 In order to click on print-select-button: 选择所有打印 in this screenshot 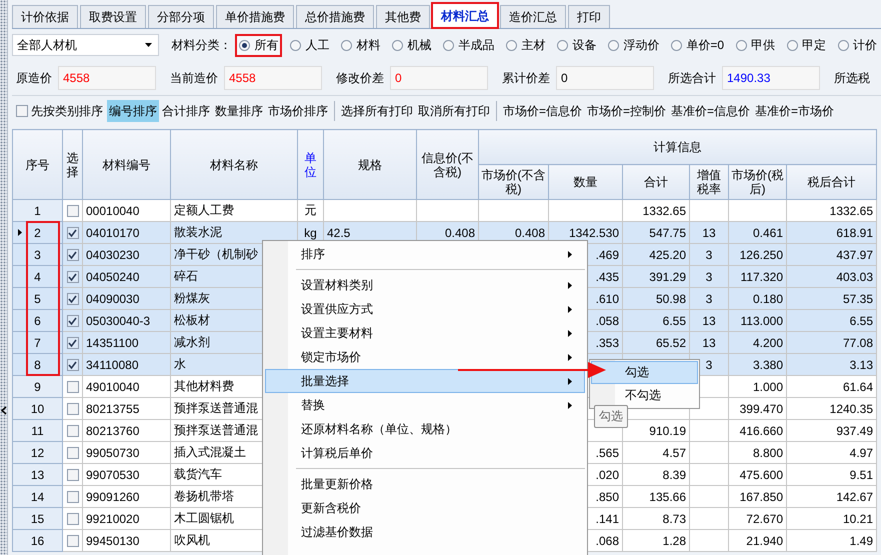, I will do `click(377, 111)`.